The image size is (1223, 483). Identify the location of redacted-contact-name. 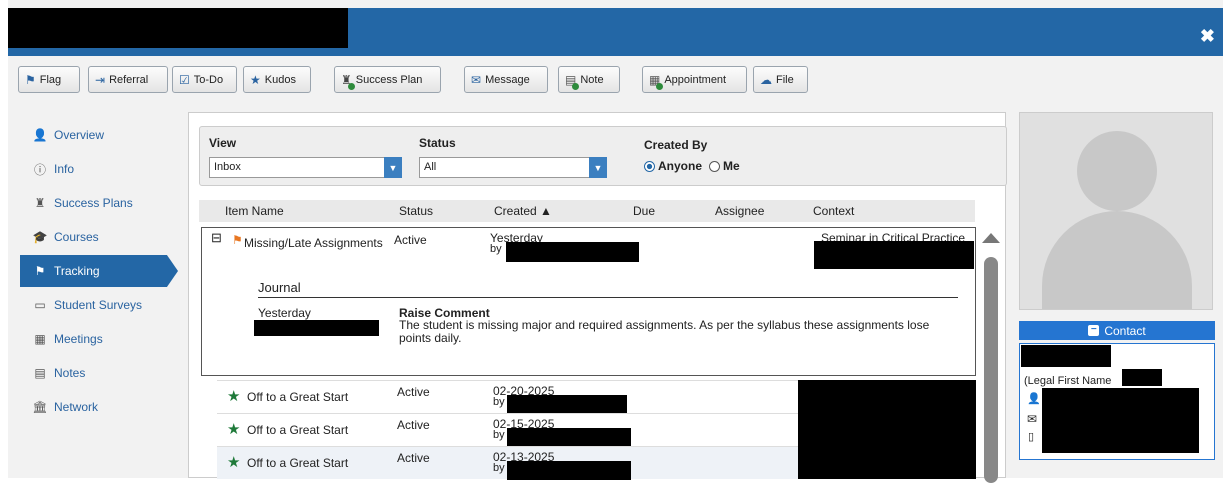
(1066, 356).